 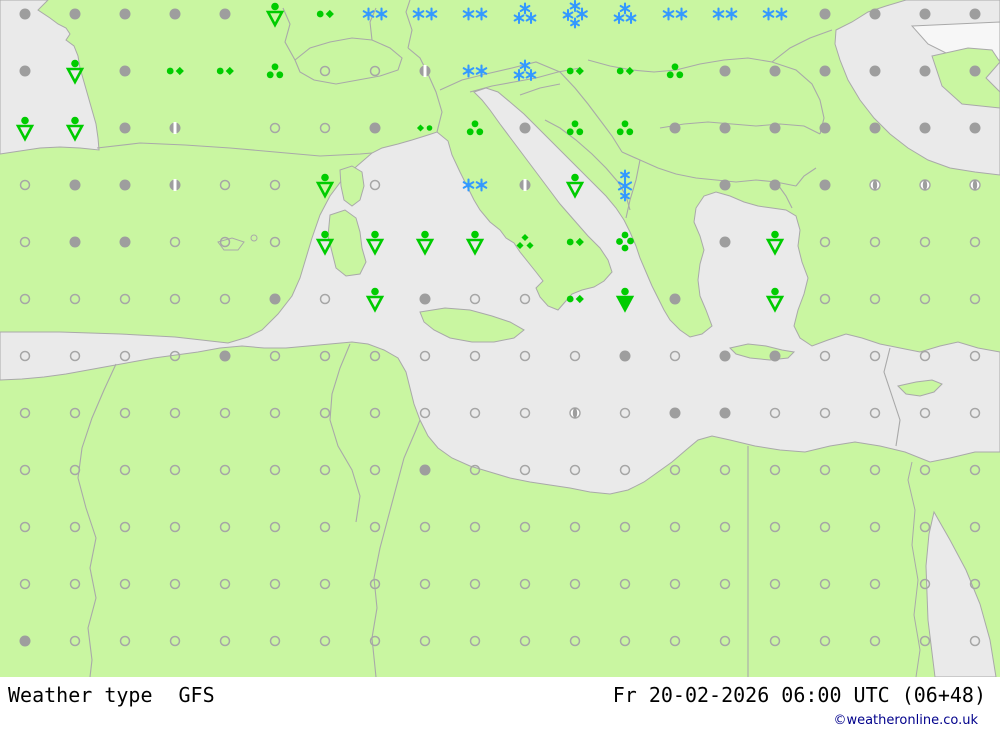 What do you see at coordinates (254, 238) in the screenshot?
I see `island-menorca` at bounding box center [254, 238].